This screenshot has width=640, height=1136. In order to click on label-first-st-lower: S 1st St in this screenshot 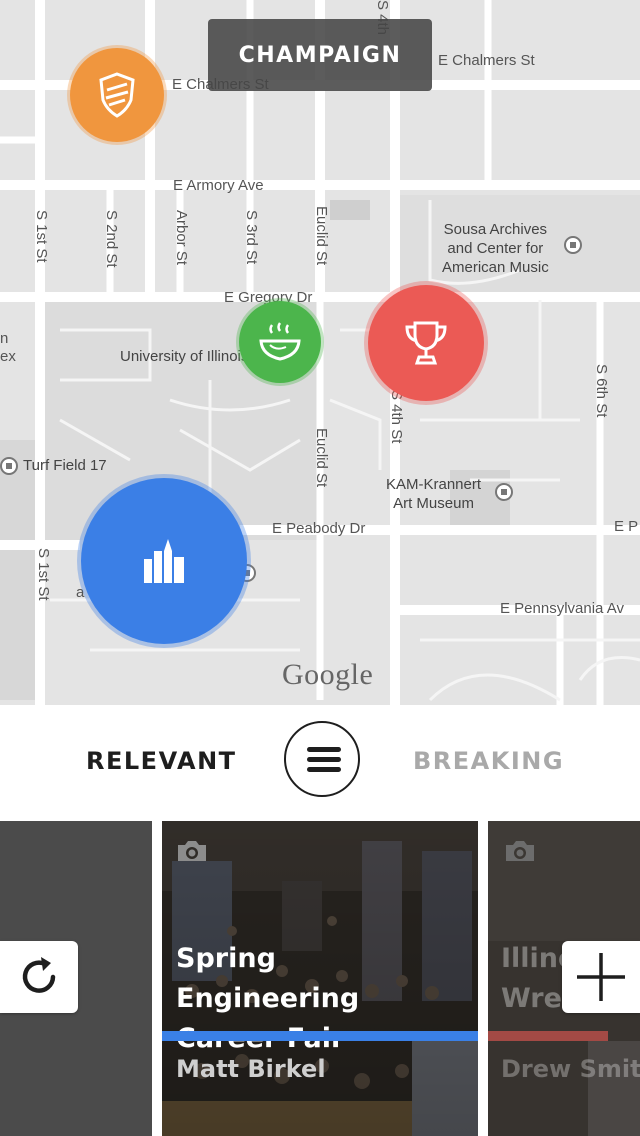, I will do `click(43, 574)`.